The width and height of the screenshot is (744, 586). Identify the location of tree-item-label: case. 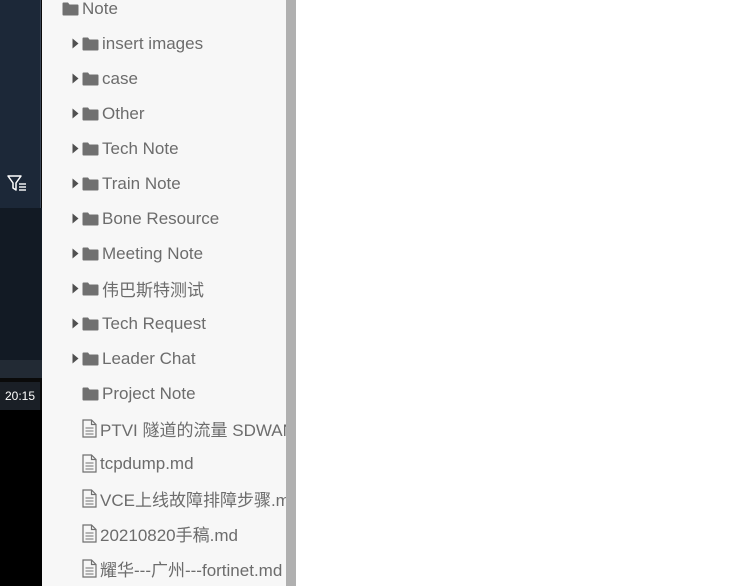
(120, 78).